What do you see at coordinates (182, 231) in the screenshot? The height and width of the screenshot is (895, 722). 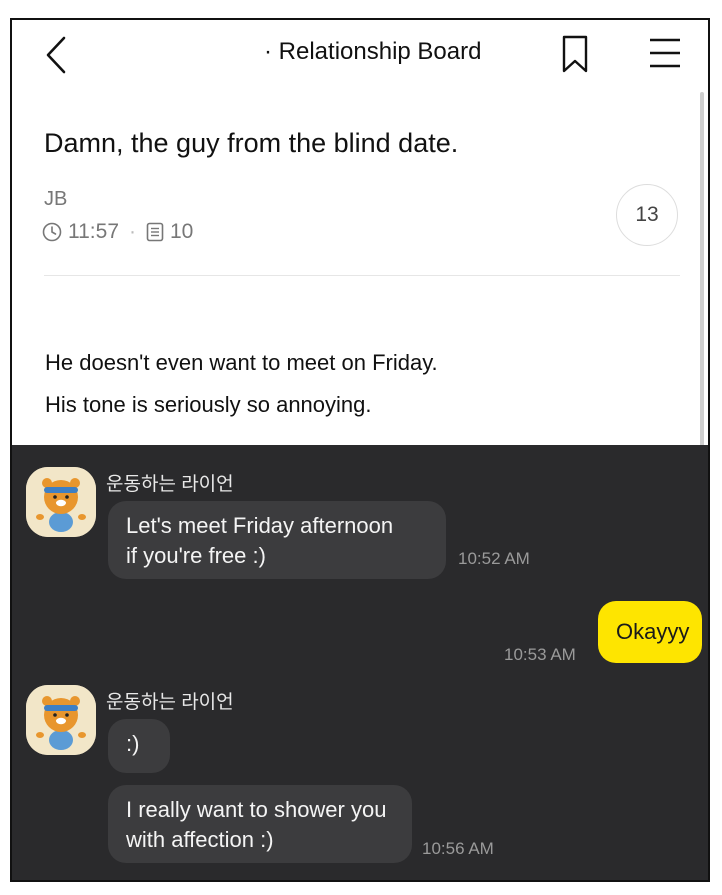 I see `post-views: 10` at bounding box center [182, 231].